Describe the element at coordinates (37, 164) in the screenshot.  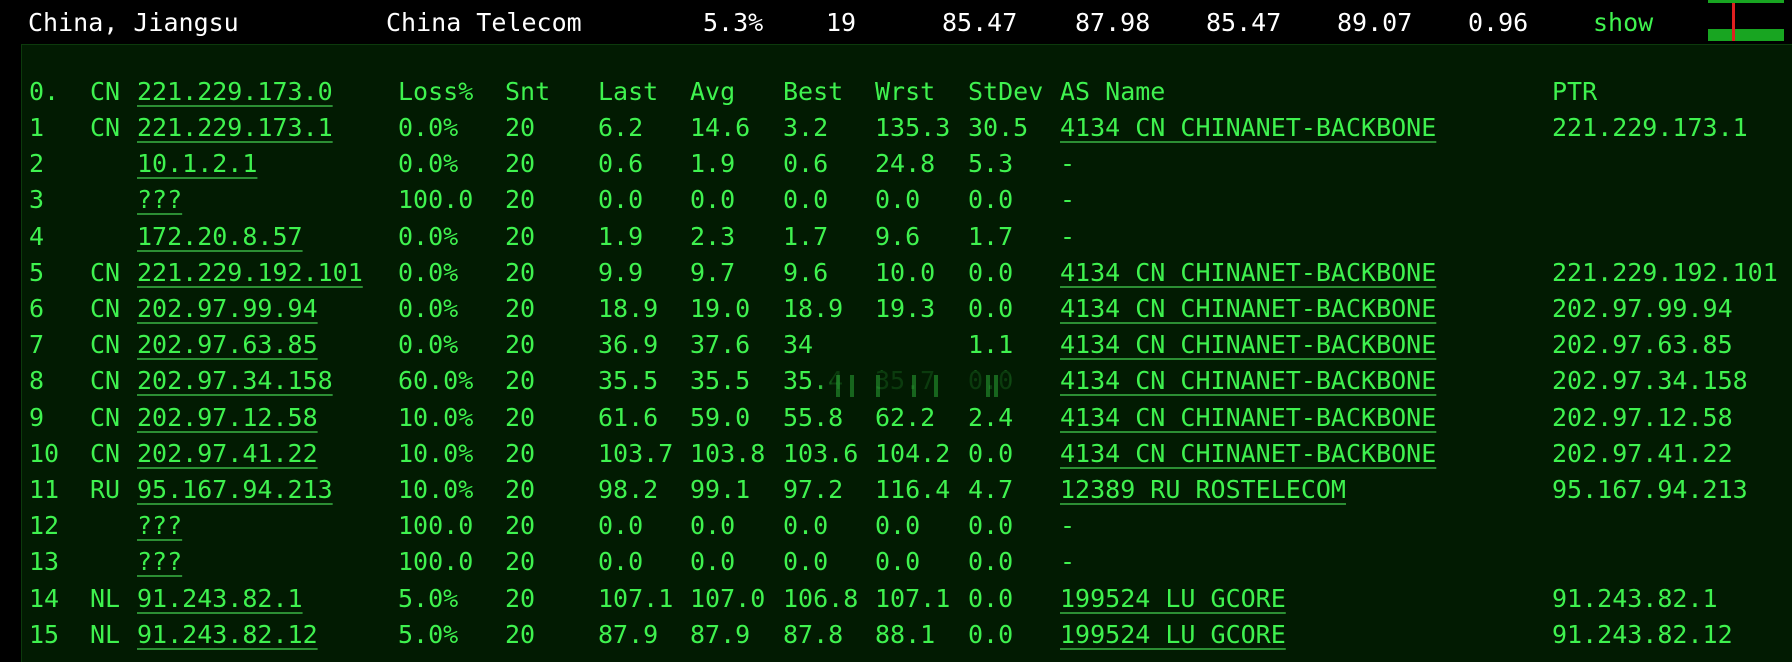
I see `hop-number: 2` at that location.